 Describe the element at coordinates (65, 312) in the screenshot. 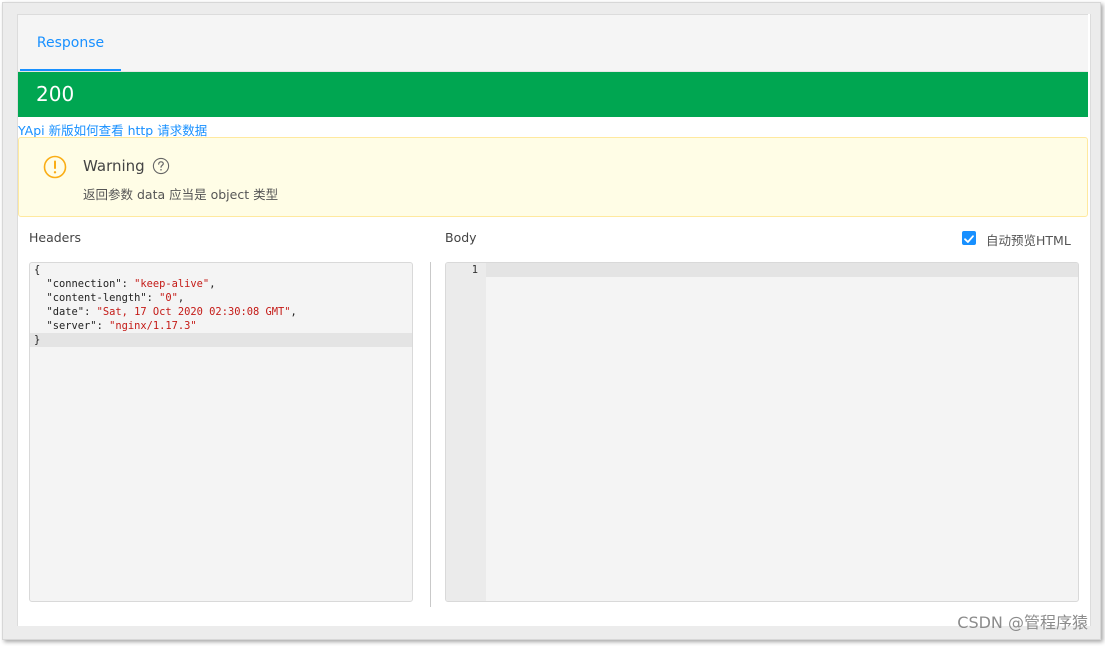

I see `header-key: "date"` at that location.